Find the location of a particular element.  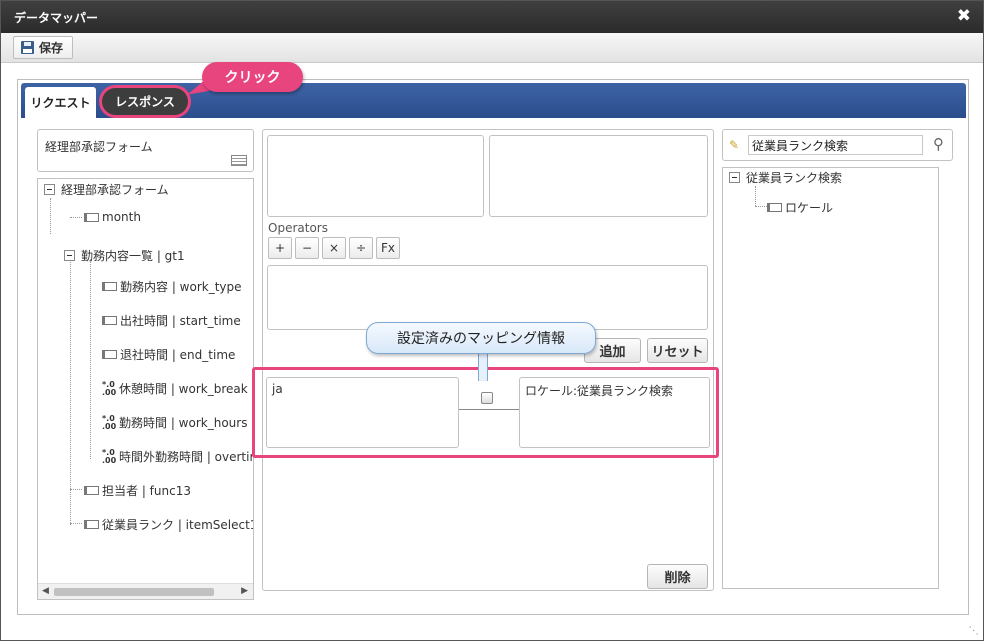

resize-grip-icon: ⋰ is located at coordinates (973, 631).